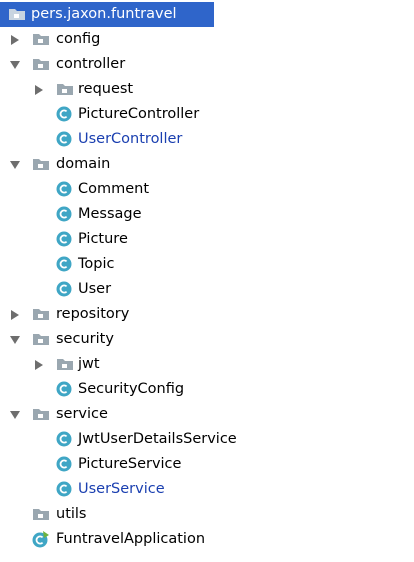 The height and width of the screenshot is (562, 414). Describe the element at coordinates (82, 414) in the screenshot. I see `tree-item-label: service` at that location.